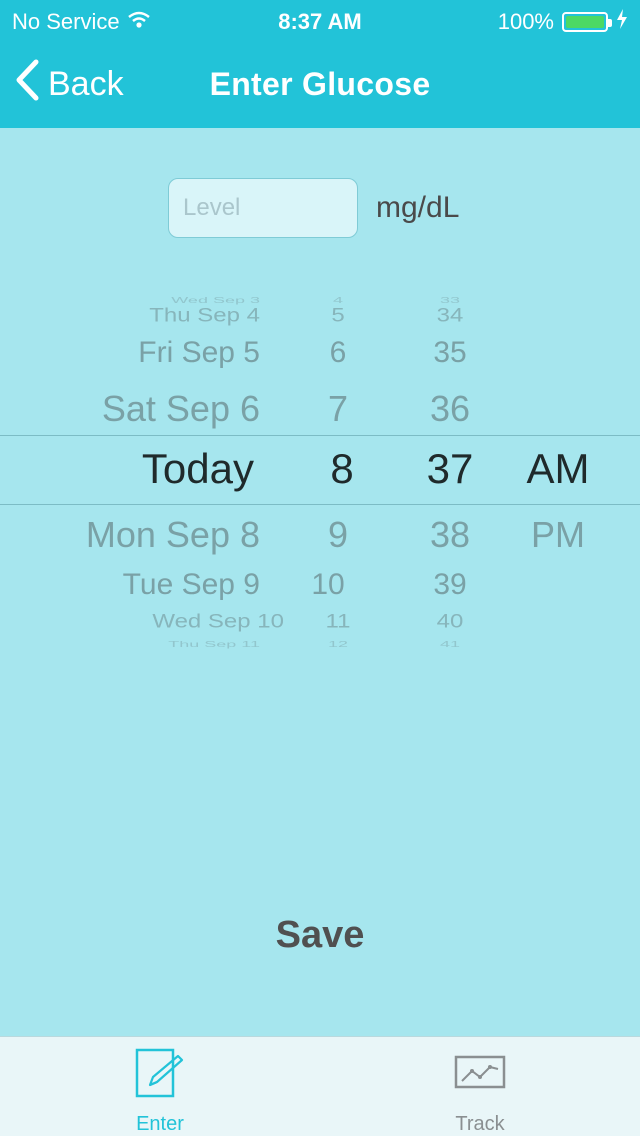 The width and height of the screenshot is (640, 1136). Describe the element at coordinates (150, 409) in the screenshot. I see `picker-date-option: Sat Sep 6` at that location.